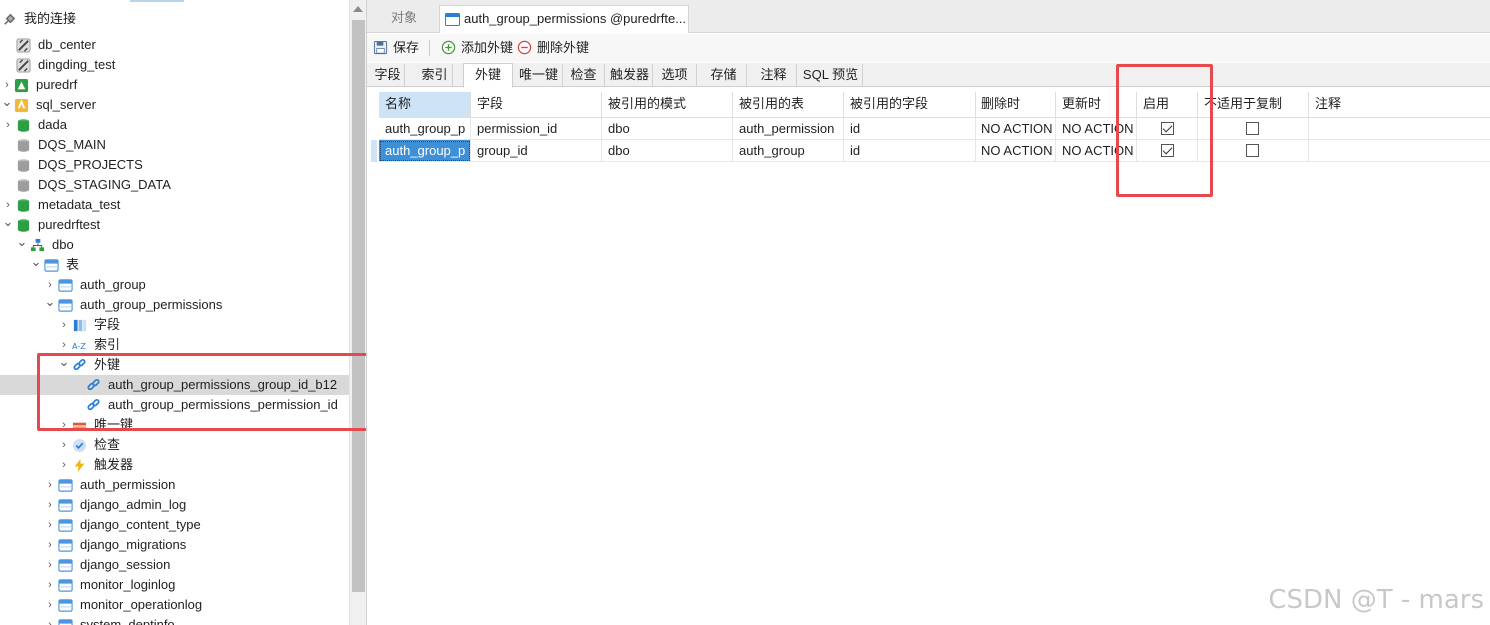 Image resolution: width=1490 pixels, height=625 pixels. Describe the element at coordinates (724, 75) in the screenshot. I see `subtab-7: 存储` at that location.